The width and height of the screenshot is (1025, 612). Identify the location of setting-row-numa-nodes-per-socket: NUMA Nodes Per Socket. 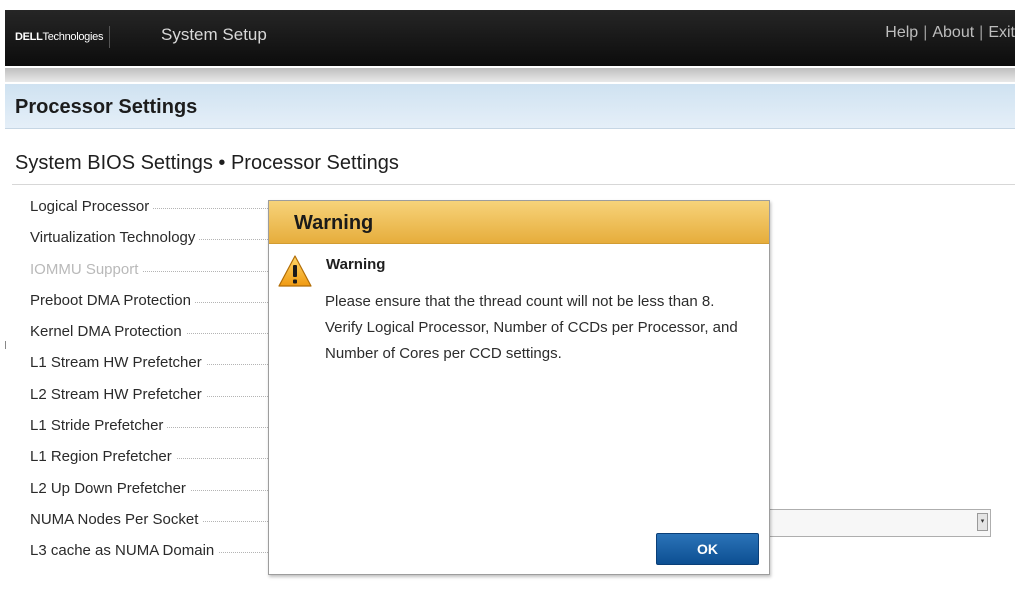
(150, 526).